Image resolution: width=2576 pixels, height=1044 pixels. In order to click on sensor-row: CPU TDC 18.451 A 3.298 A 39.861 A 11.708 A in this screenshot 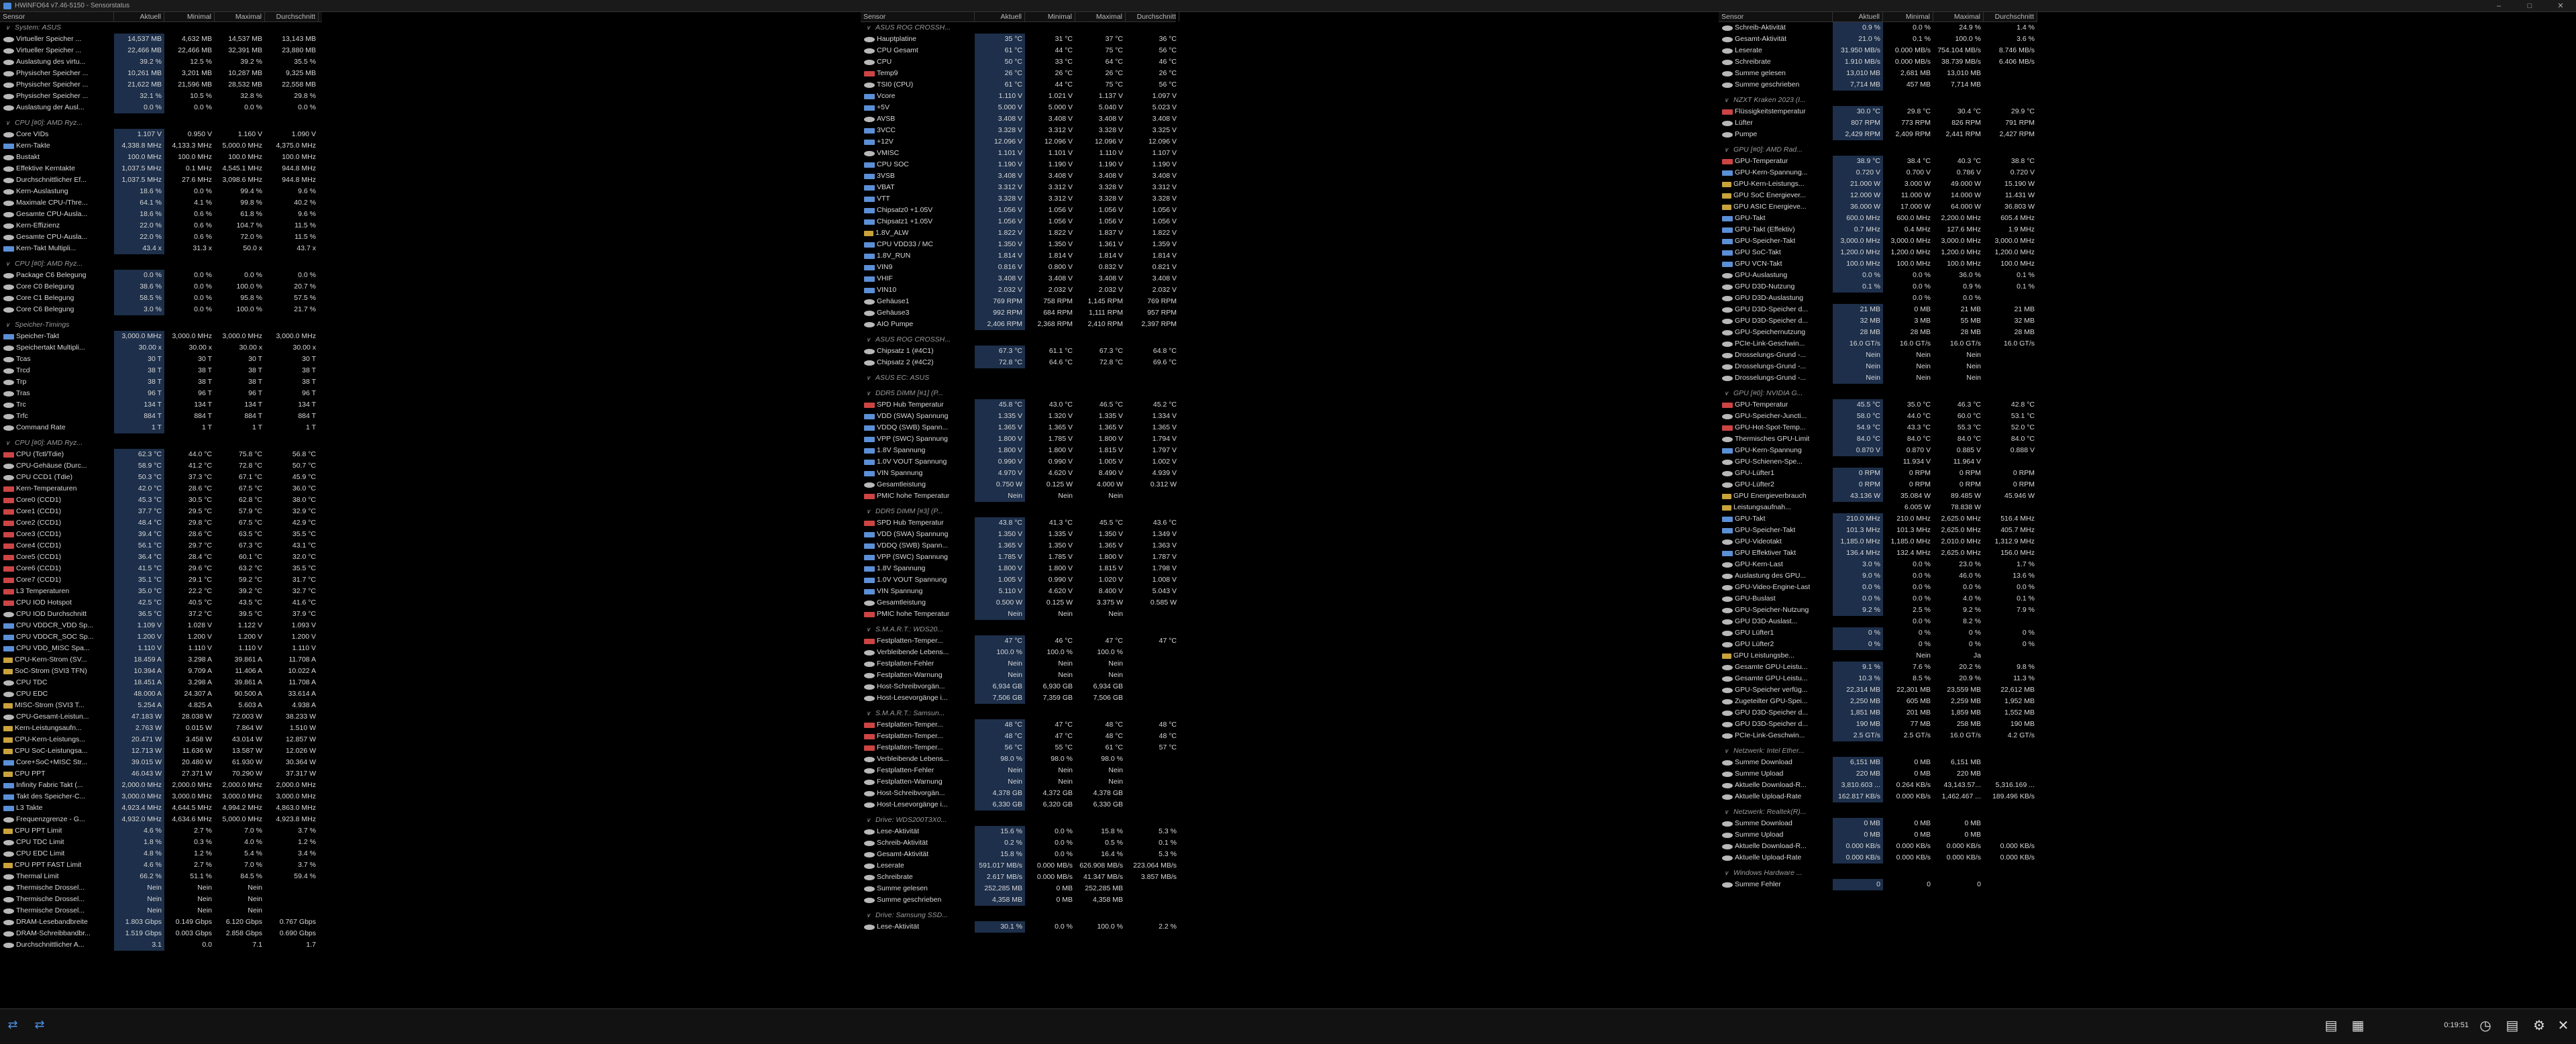, I will do `click(161, 682)`.